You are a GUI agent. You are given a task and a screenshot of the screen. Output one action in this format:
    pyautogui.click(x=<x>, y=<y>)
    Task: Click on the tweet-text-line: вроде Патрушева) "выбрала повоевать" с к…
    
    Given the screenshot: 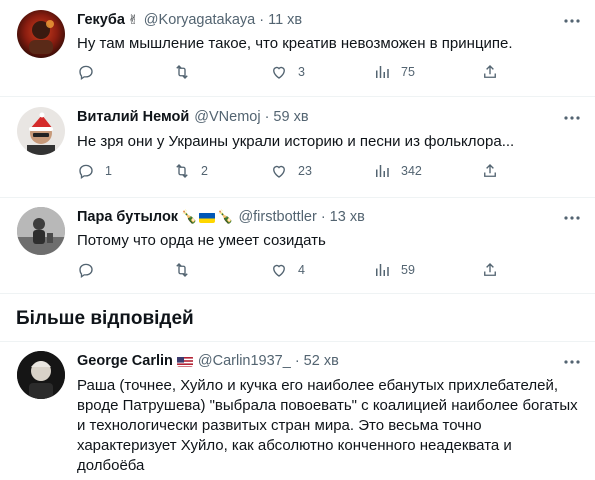 What is the action you would take?
    pyautogui.click(x=327, y=405)
    